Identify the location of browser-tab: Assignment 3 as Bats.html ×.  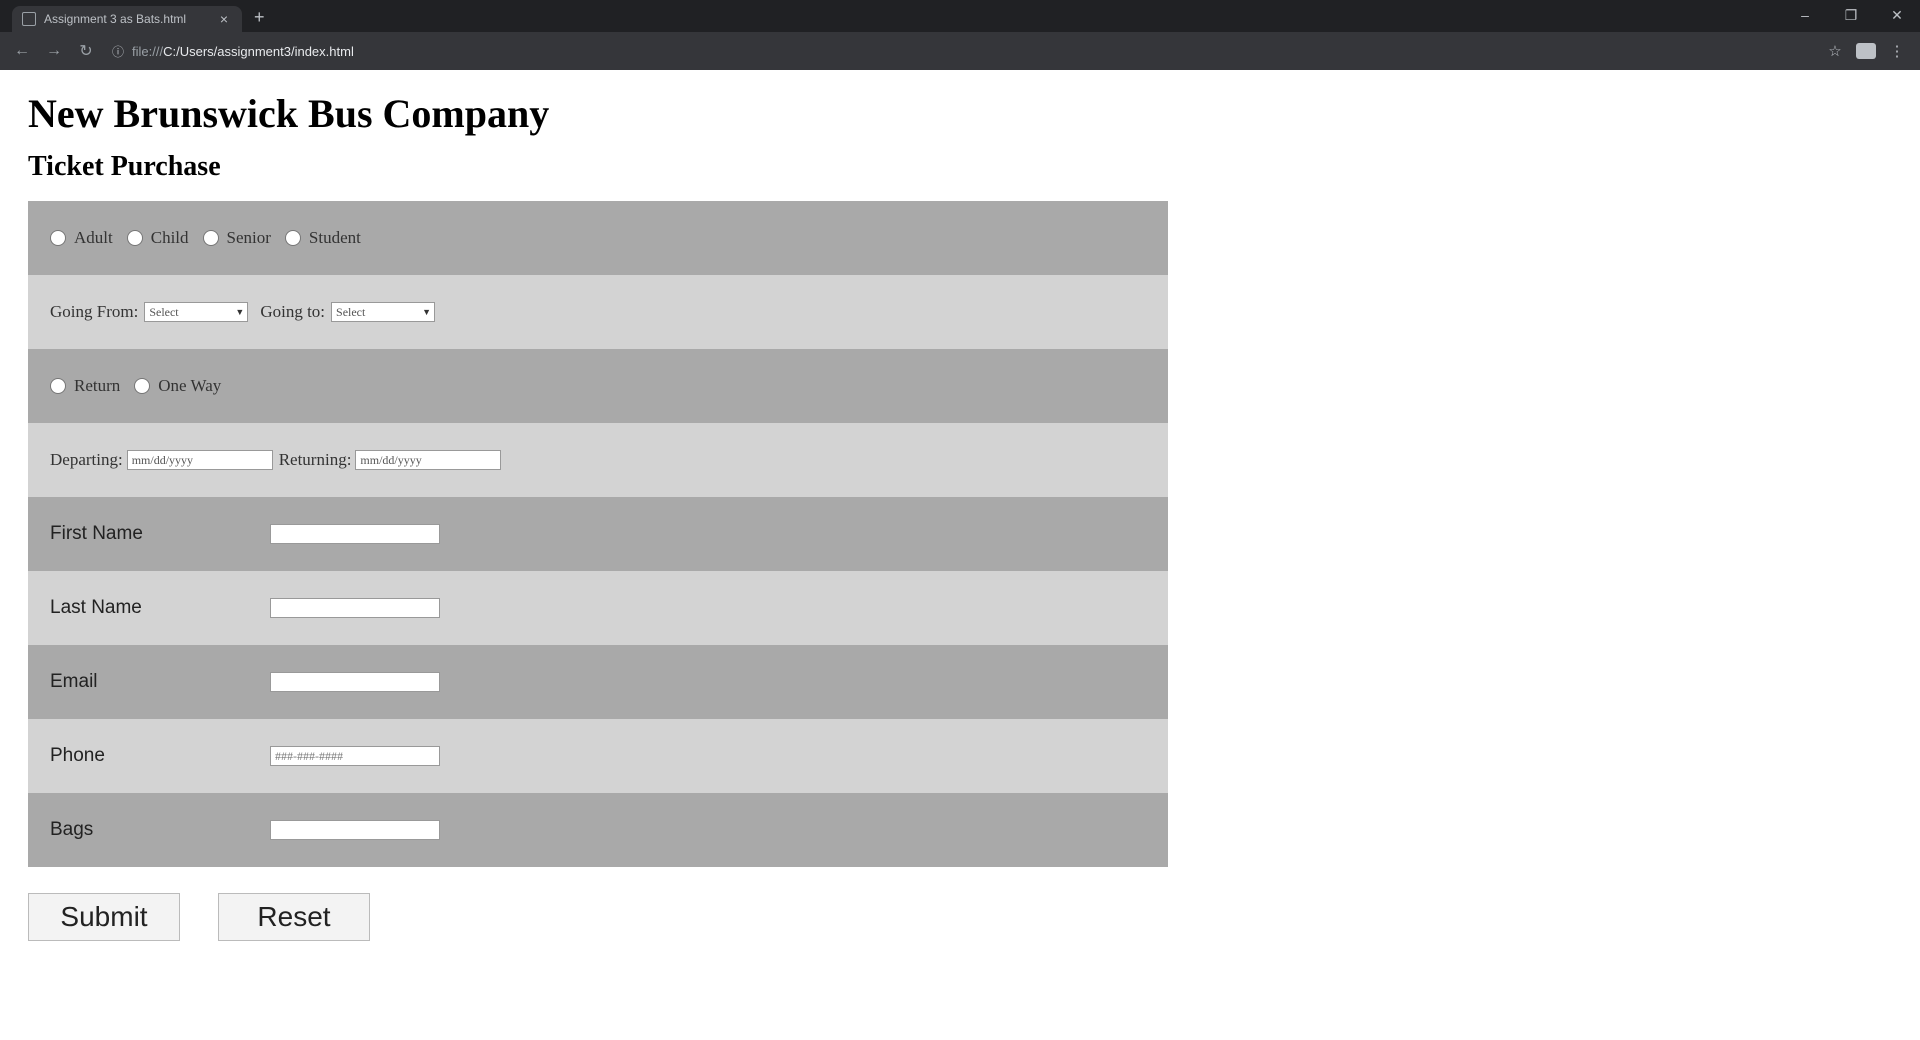
(127, 19).